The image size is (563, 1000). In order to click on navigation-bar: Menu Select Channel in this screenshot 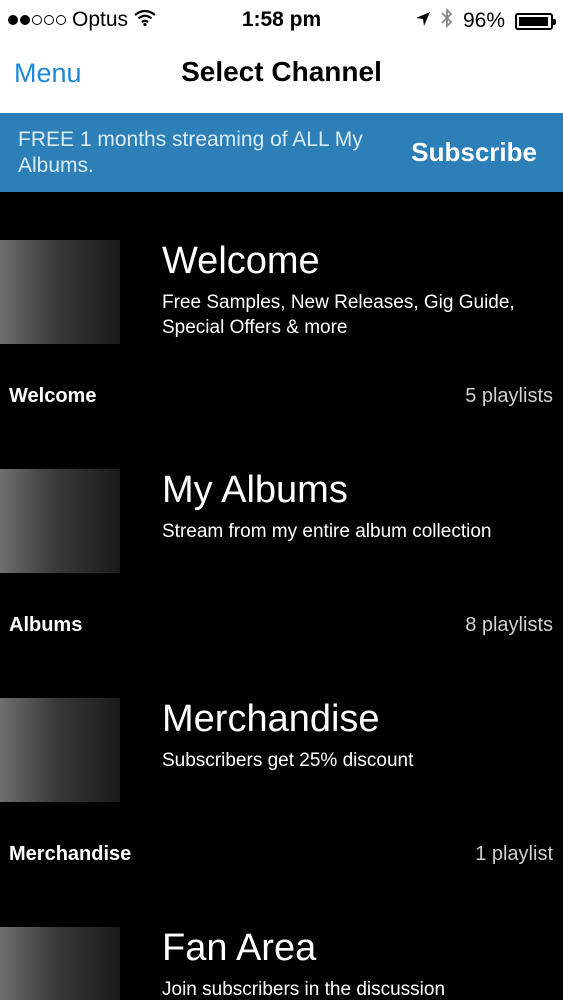, I will do `click(281, 76)`.